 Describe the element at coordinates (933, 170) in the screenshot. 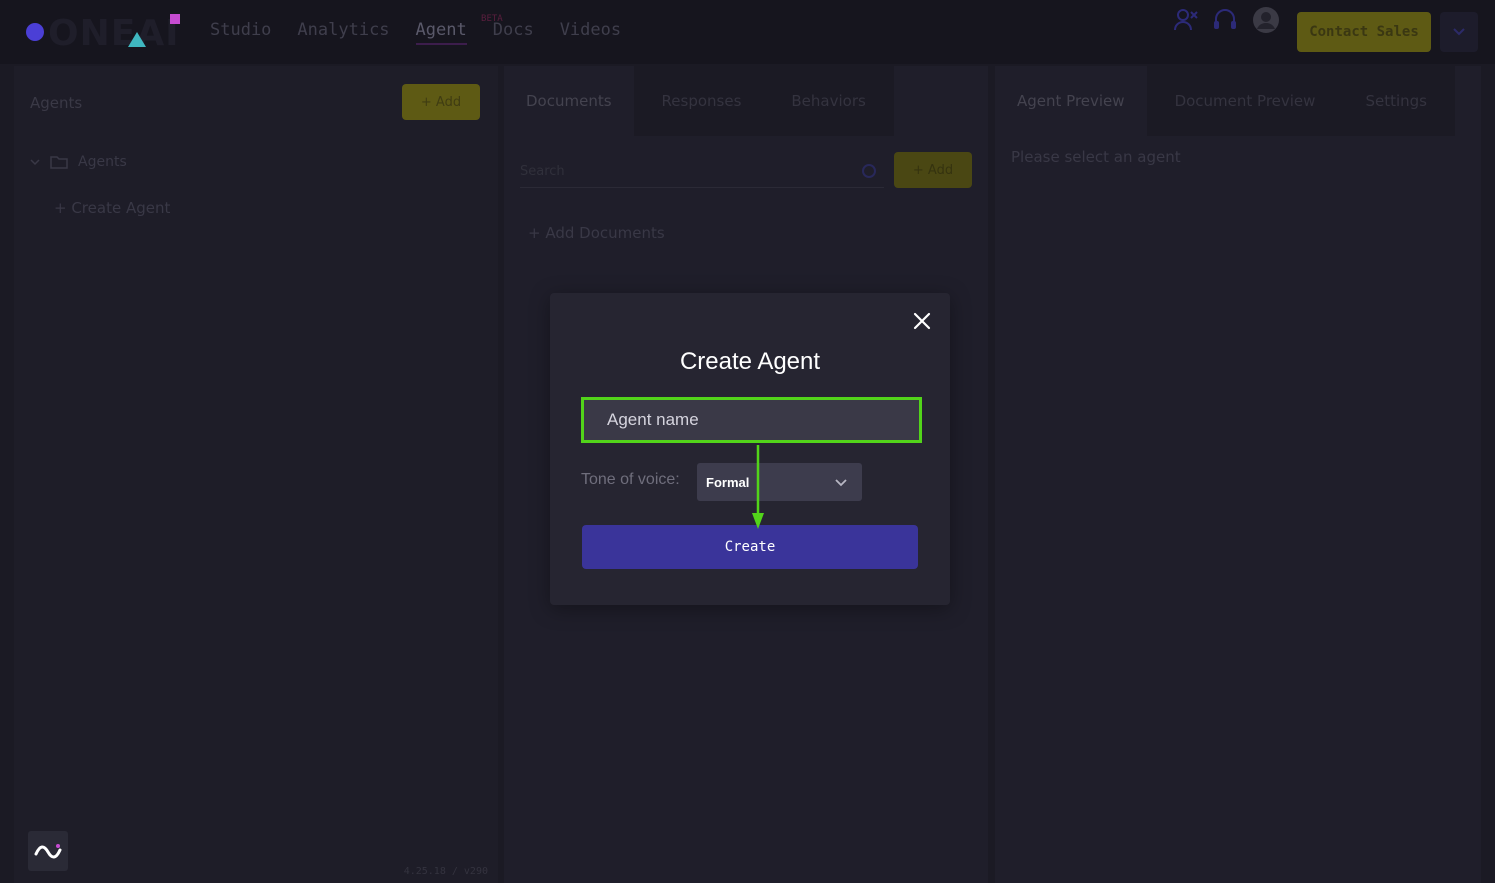

I see `add-document-button: + Add` at that location.